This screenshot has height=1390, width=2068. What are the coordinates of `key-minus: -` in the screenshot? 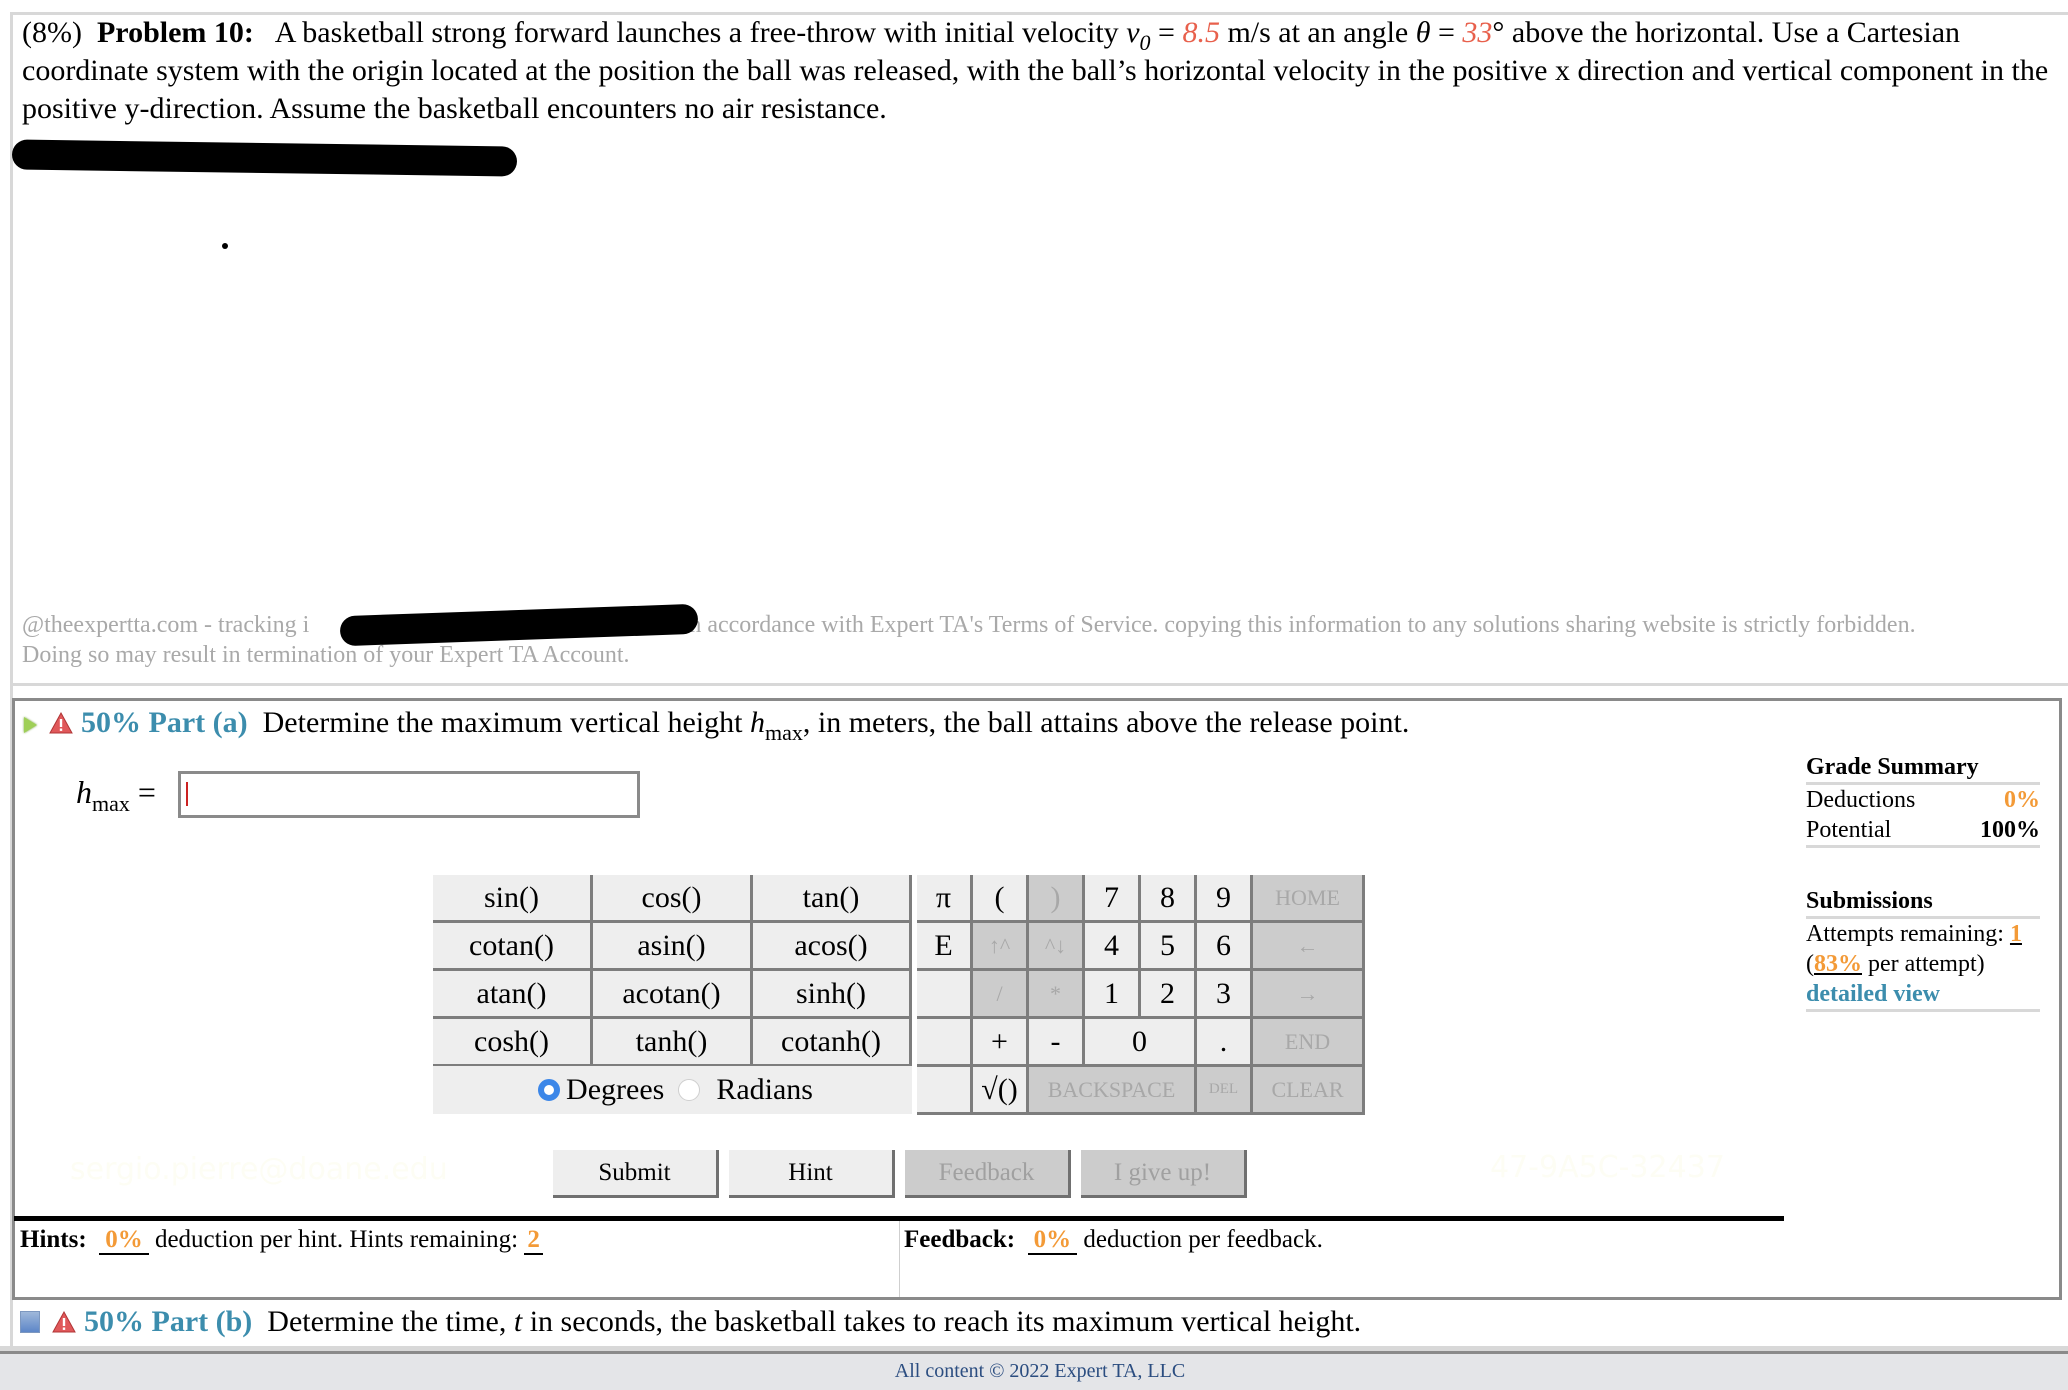 It's located at (1057, 1043).